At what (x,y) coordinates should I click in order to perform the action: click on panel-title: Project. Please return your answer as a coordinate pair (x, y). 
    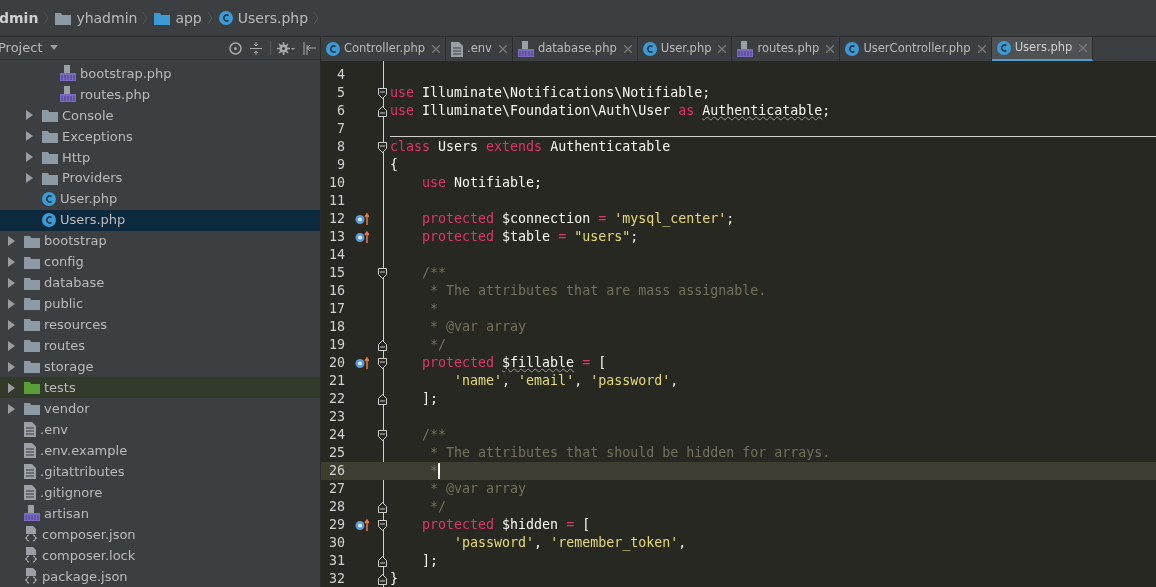
    Looking at the image, I should click on (21, 48).